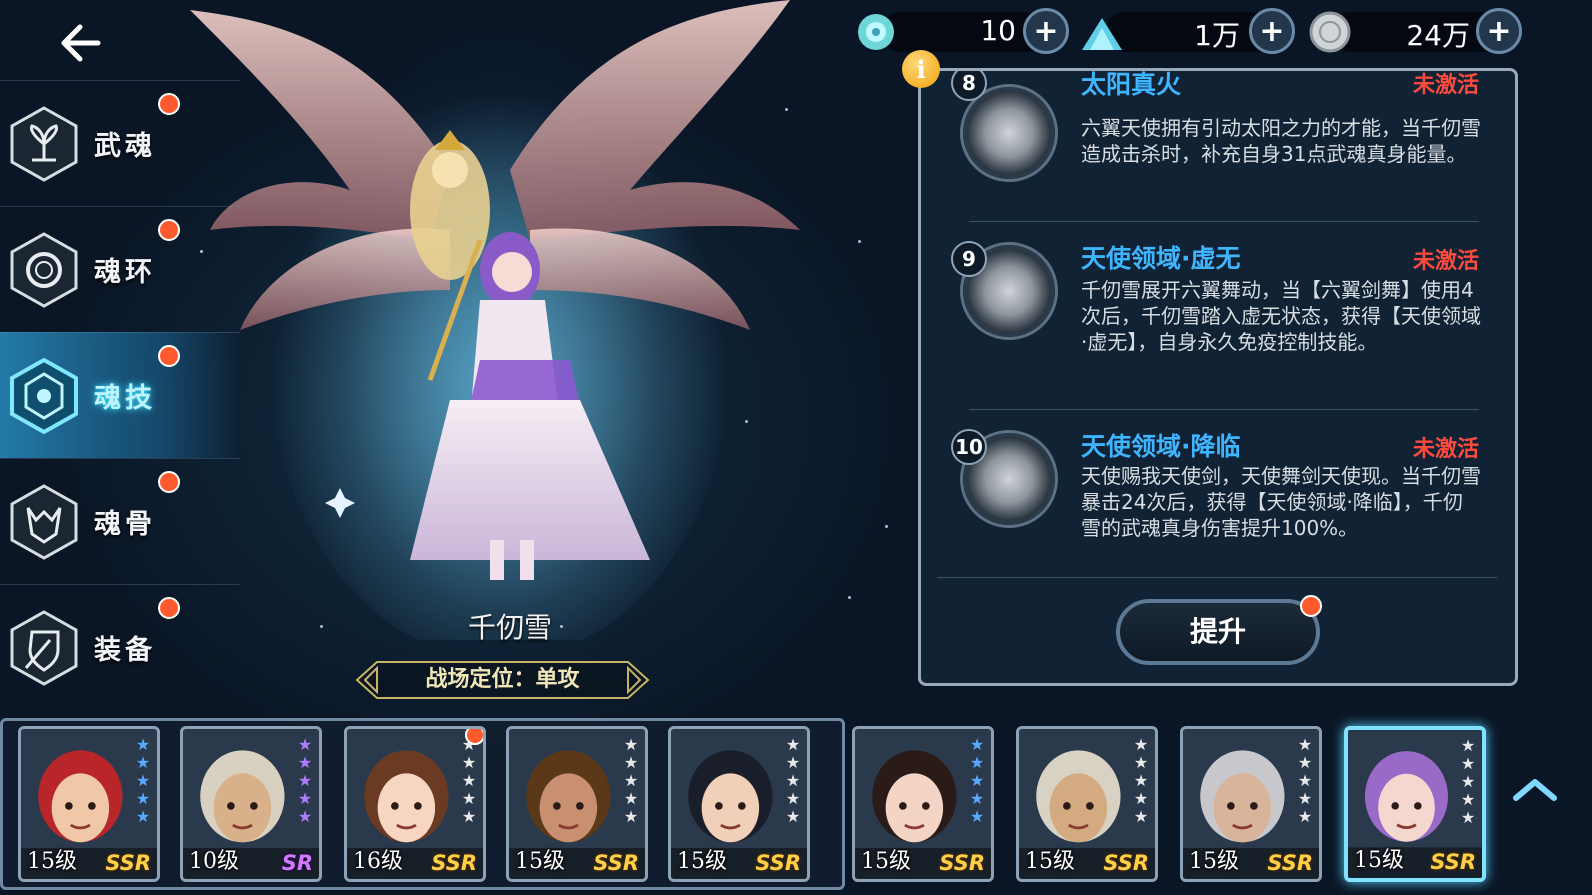 The width and height of the screenshot is (1592, 895). I want to click on panel-divider, so click(1217, 577).